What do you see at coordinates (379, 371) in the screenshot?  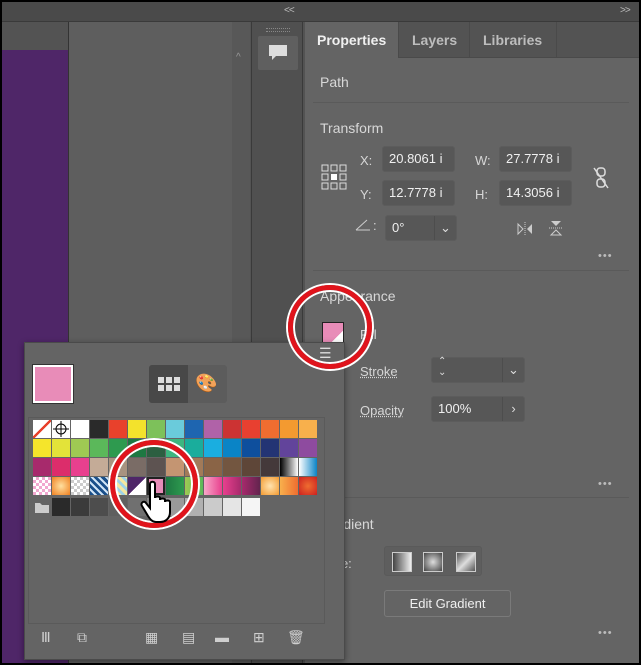 I see `stroke-label: Stroke` at bounding box center [379, 371].